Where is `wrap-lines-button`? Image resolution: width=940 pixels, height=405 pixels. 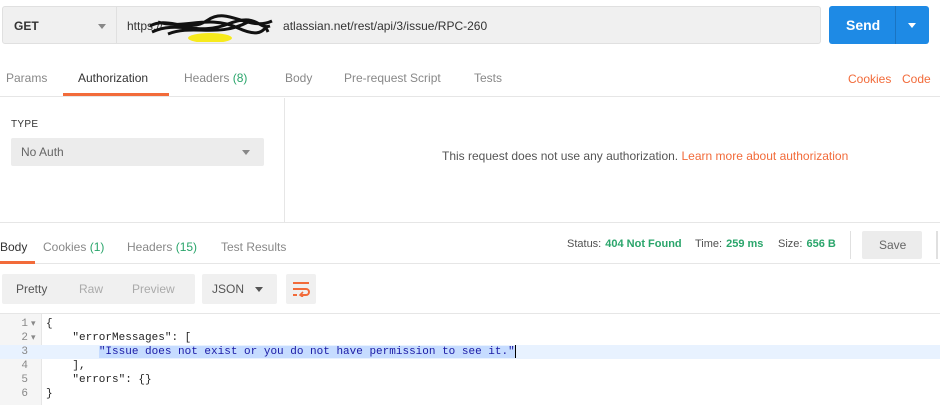 wrap-lines-button is located at coordinates (301, 289).